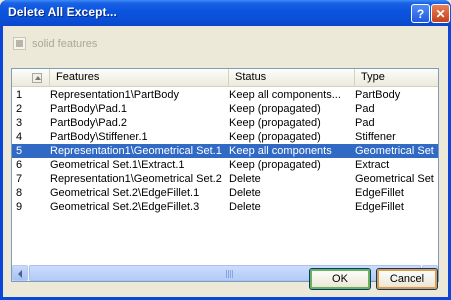 The image size is (451, 300). I want to click on row-number: 7, so click(19, 179).